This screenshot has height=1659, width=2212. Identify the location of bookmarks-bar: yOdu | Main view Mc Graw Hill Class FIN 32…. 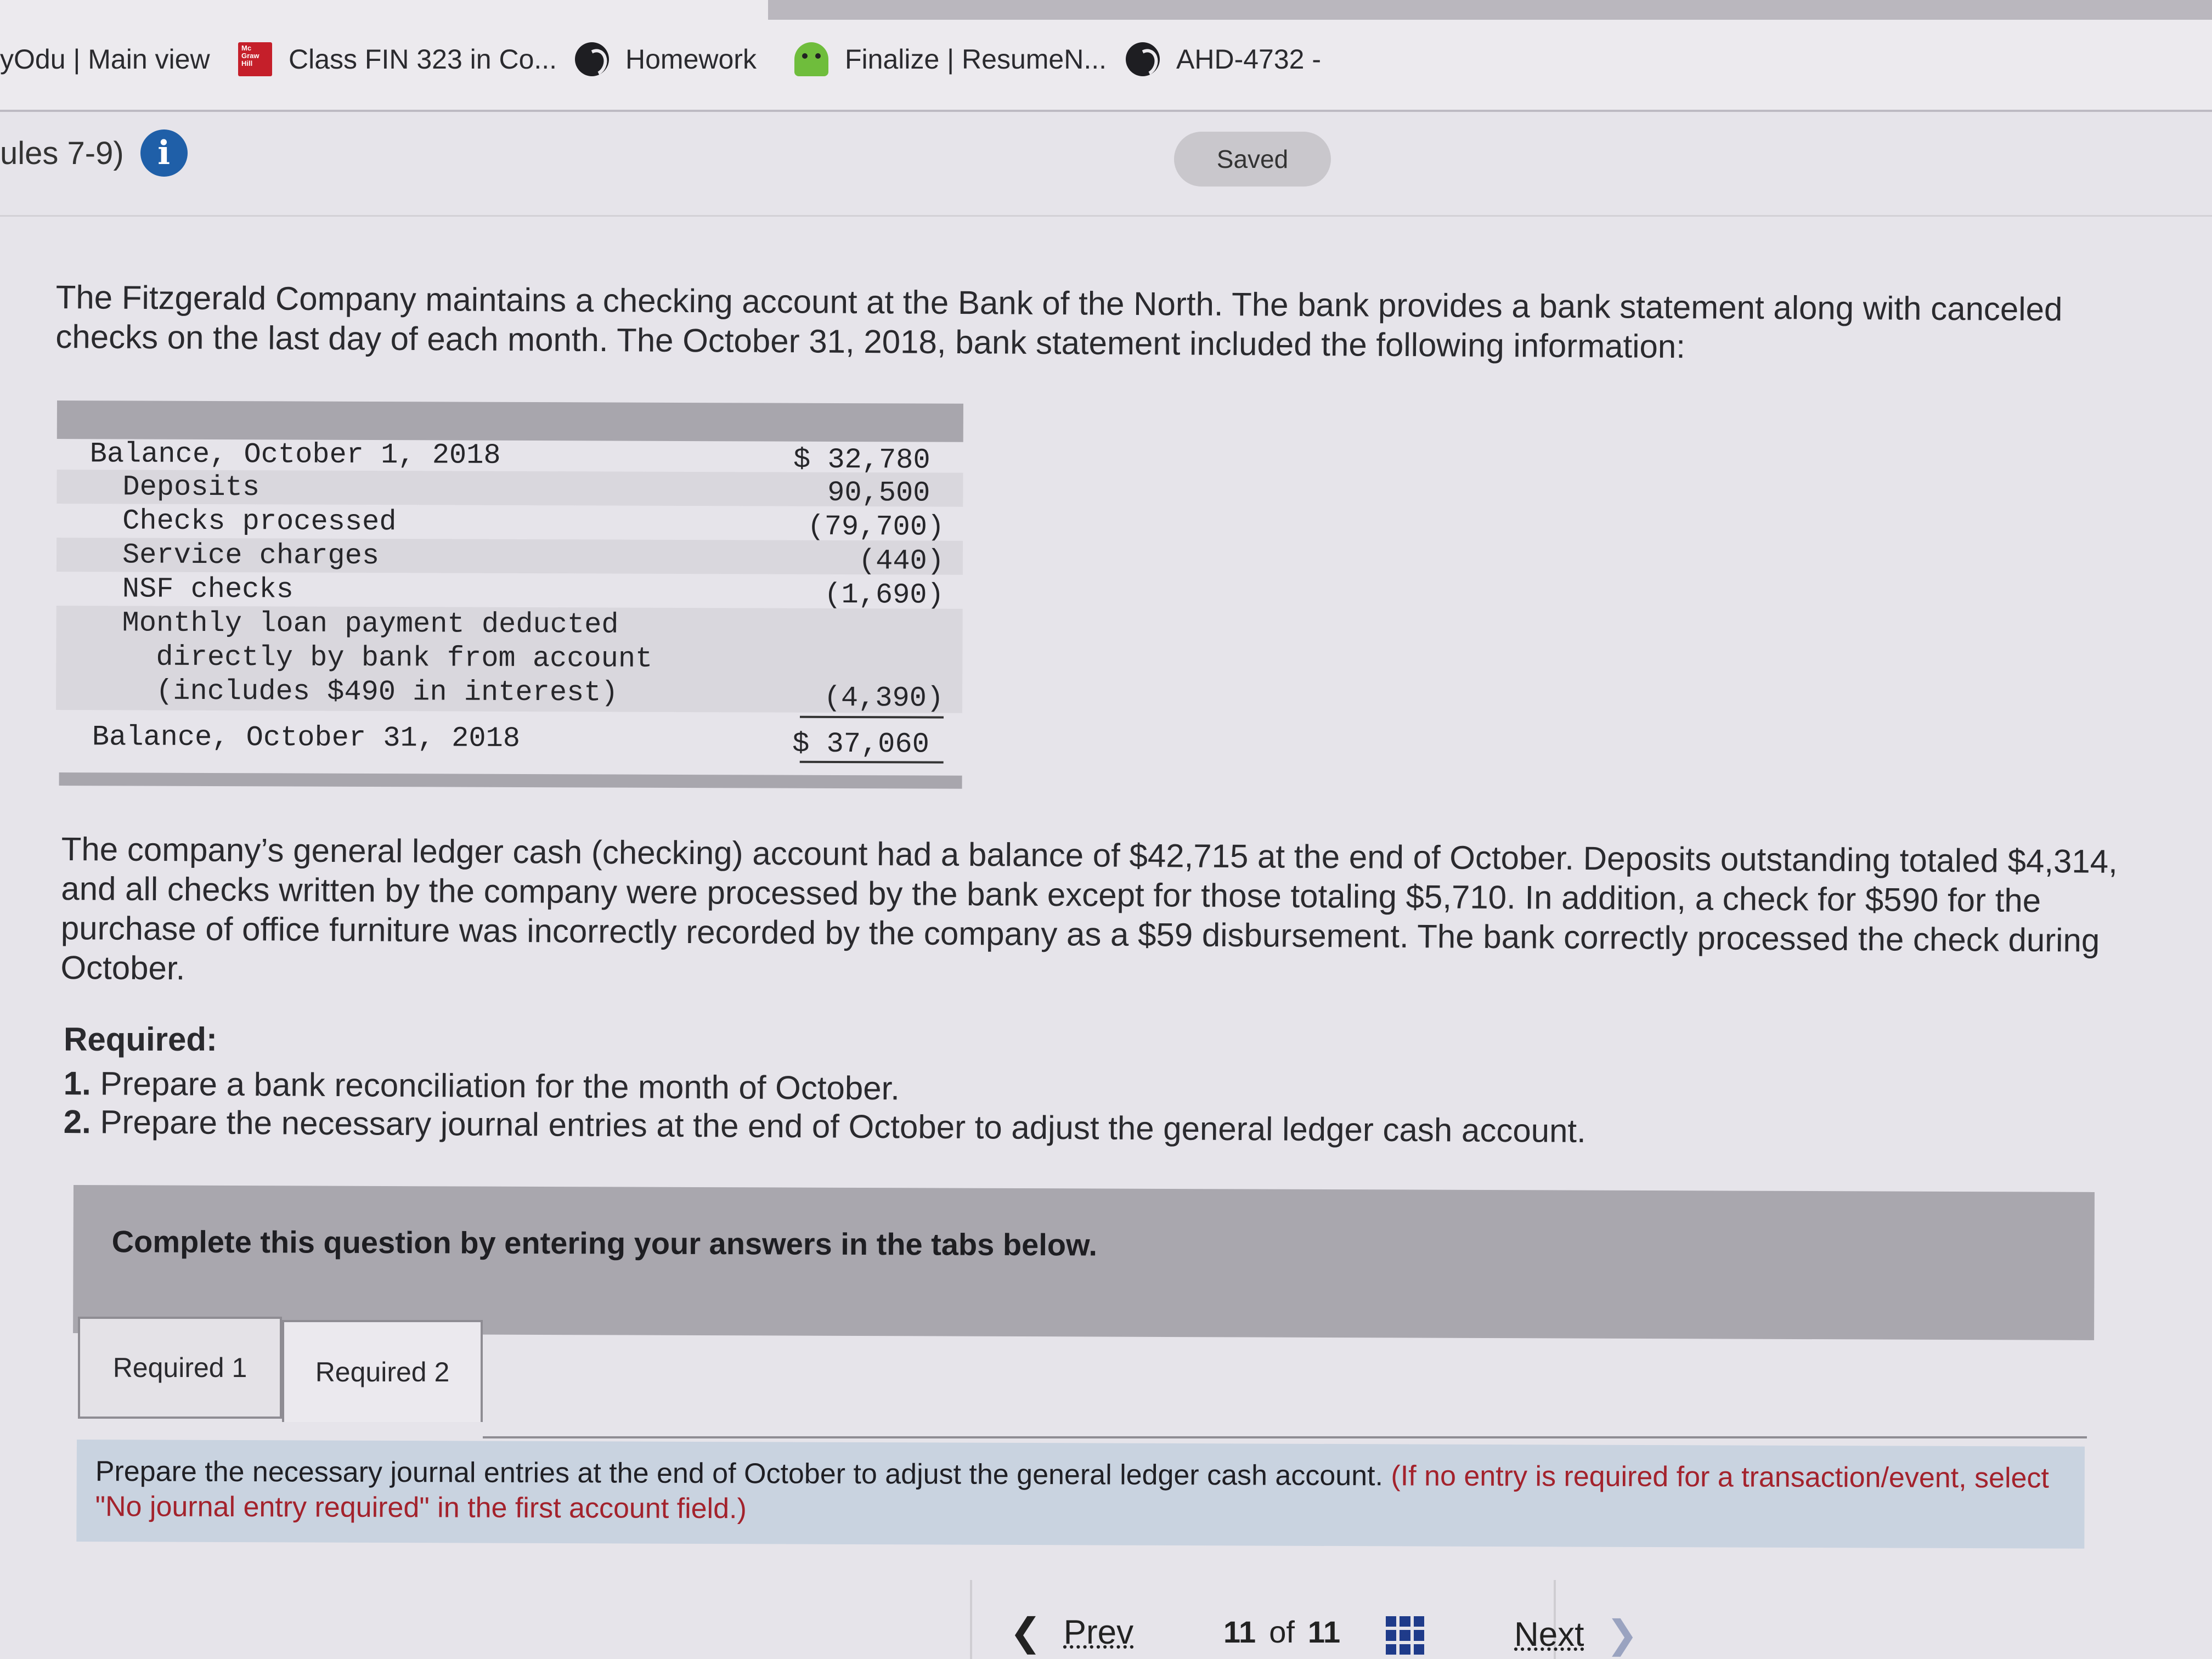
(1106, 56).